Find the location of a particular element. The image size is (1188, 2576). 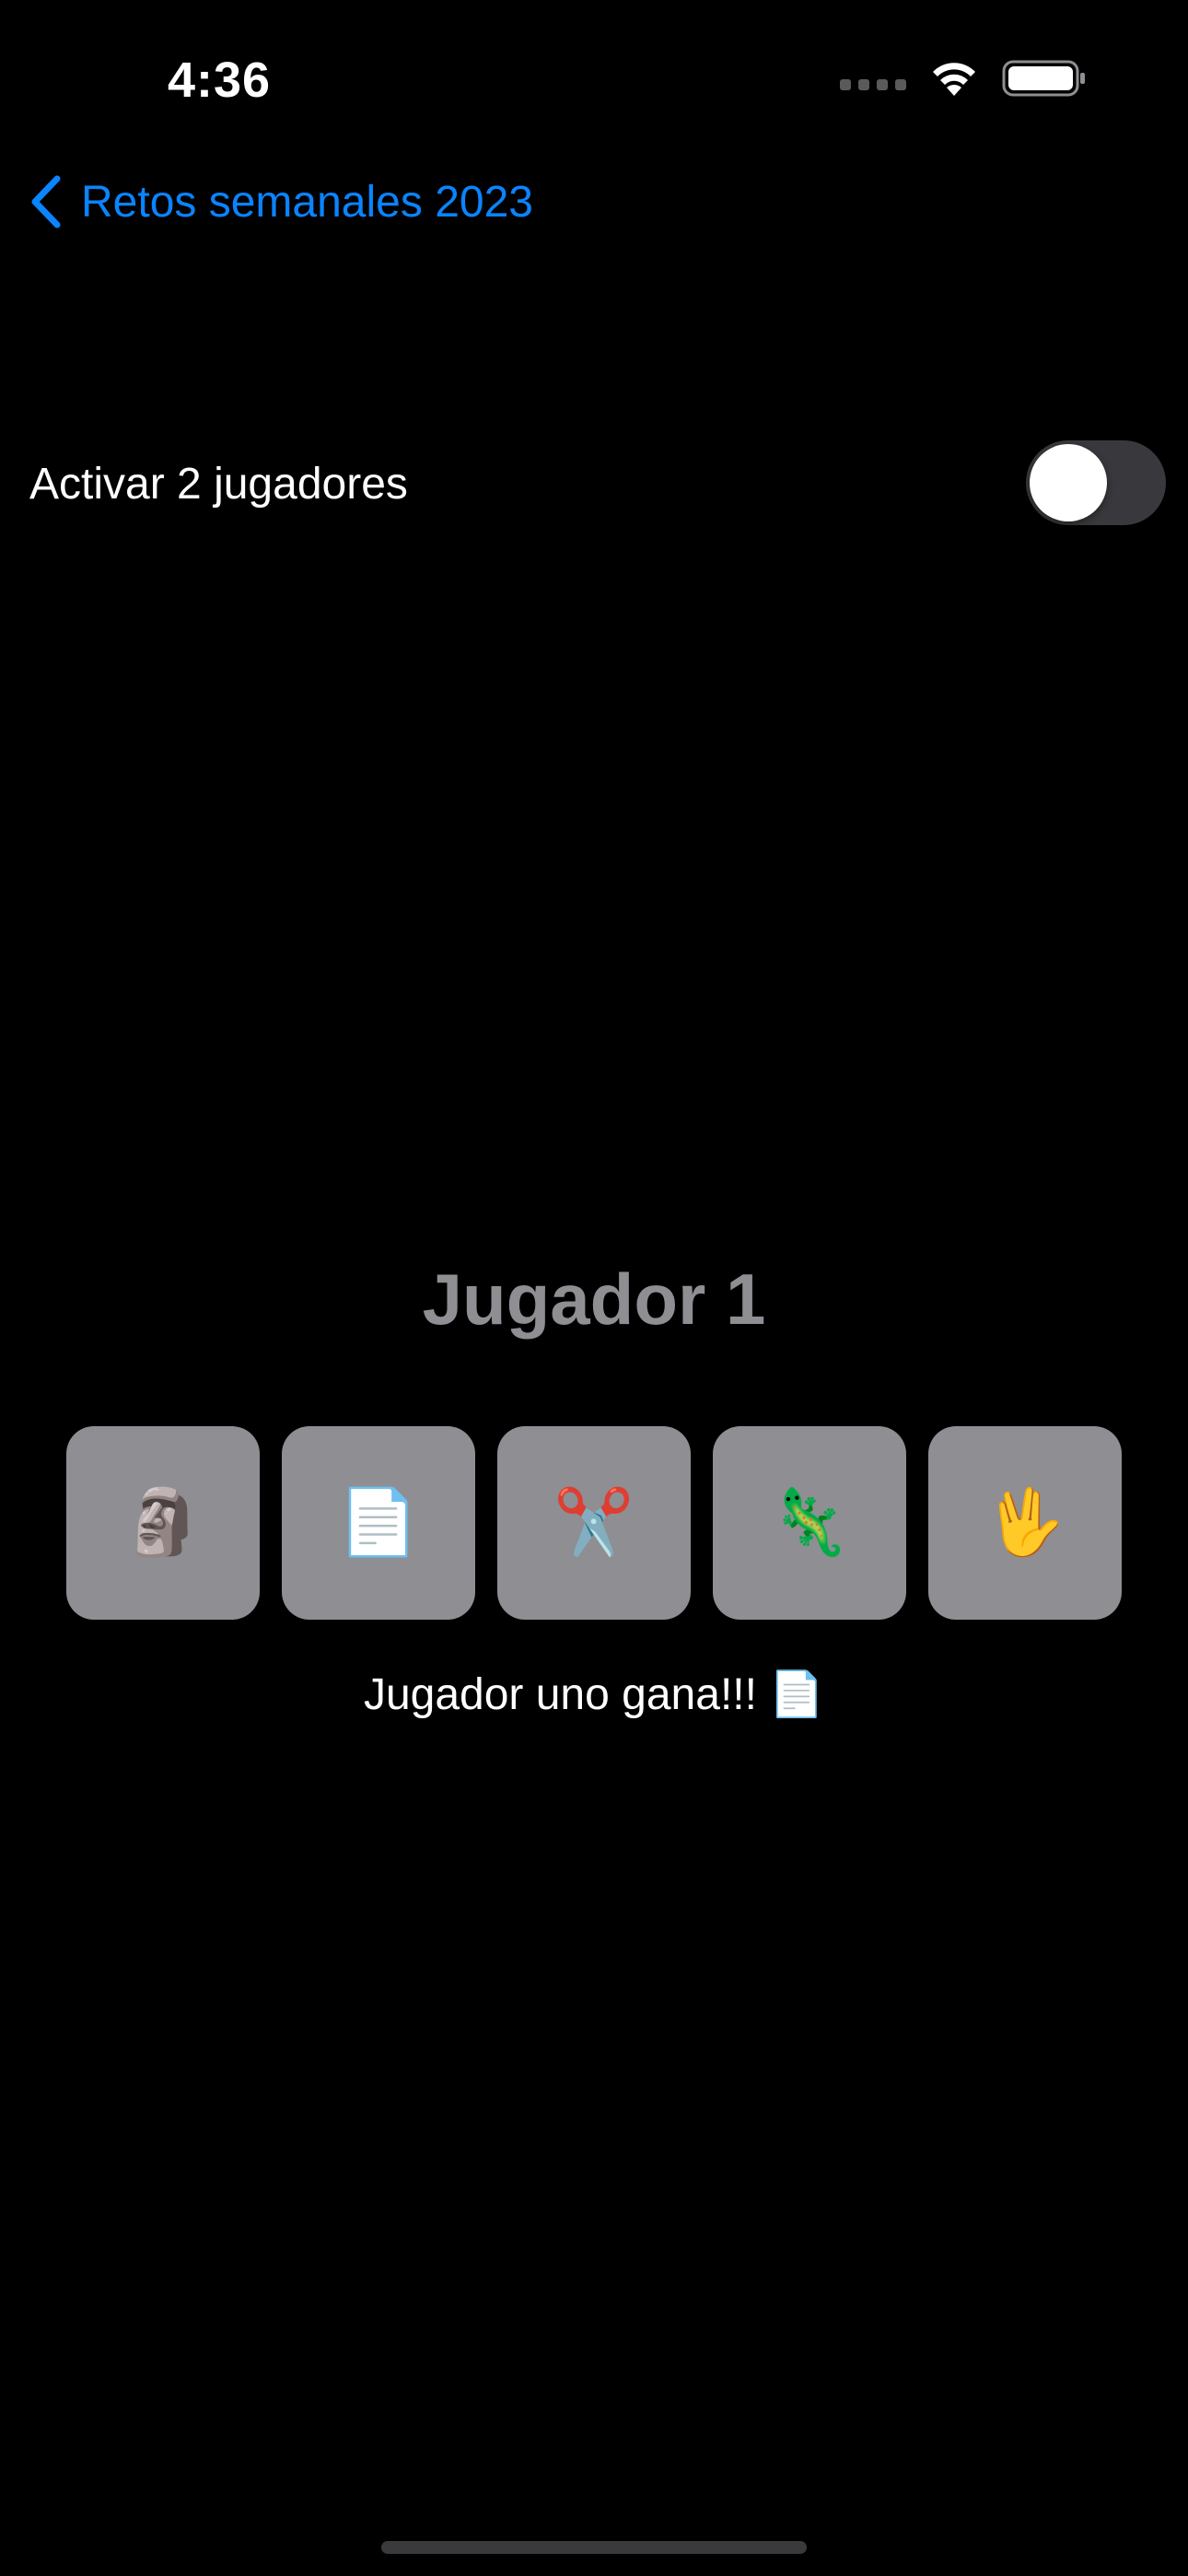

choice-lizard-button: 🦎 is located at coordinates (809, 1523).